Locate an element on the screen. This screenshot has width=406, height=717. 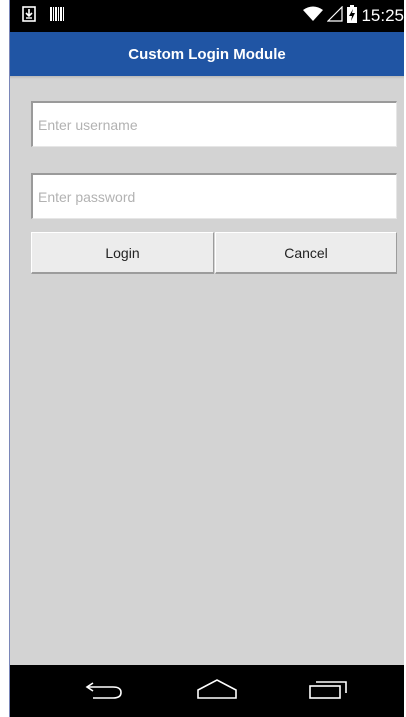
back-icon is located at coordinates (105, 691).